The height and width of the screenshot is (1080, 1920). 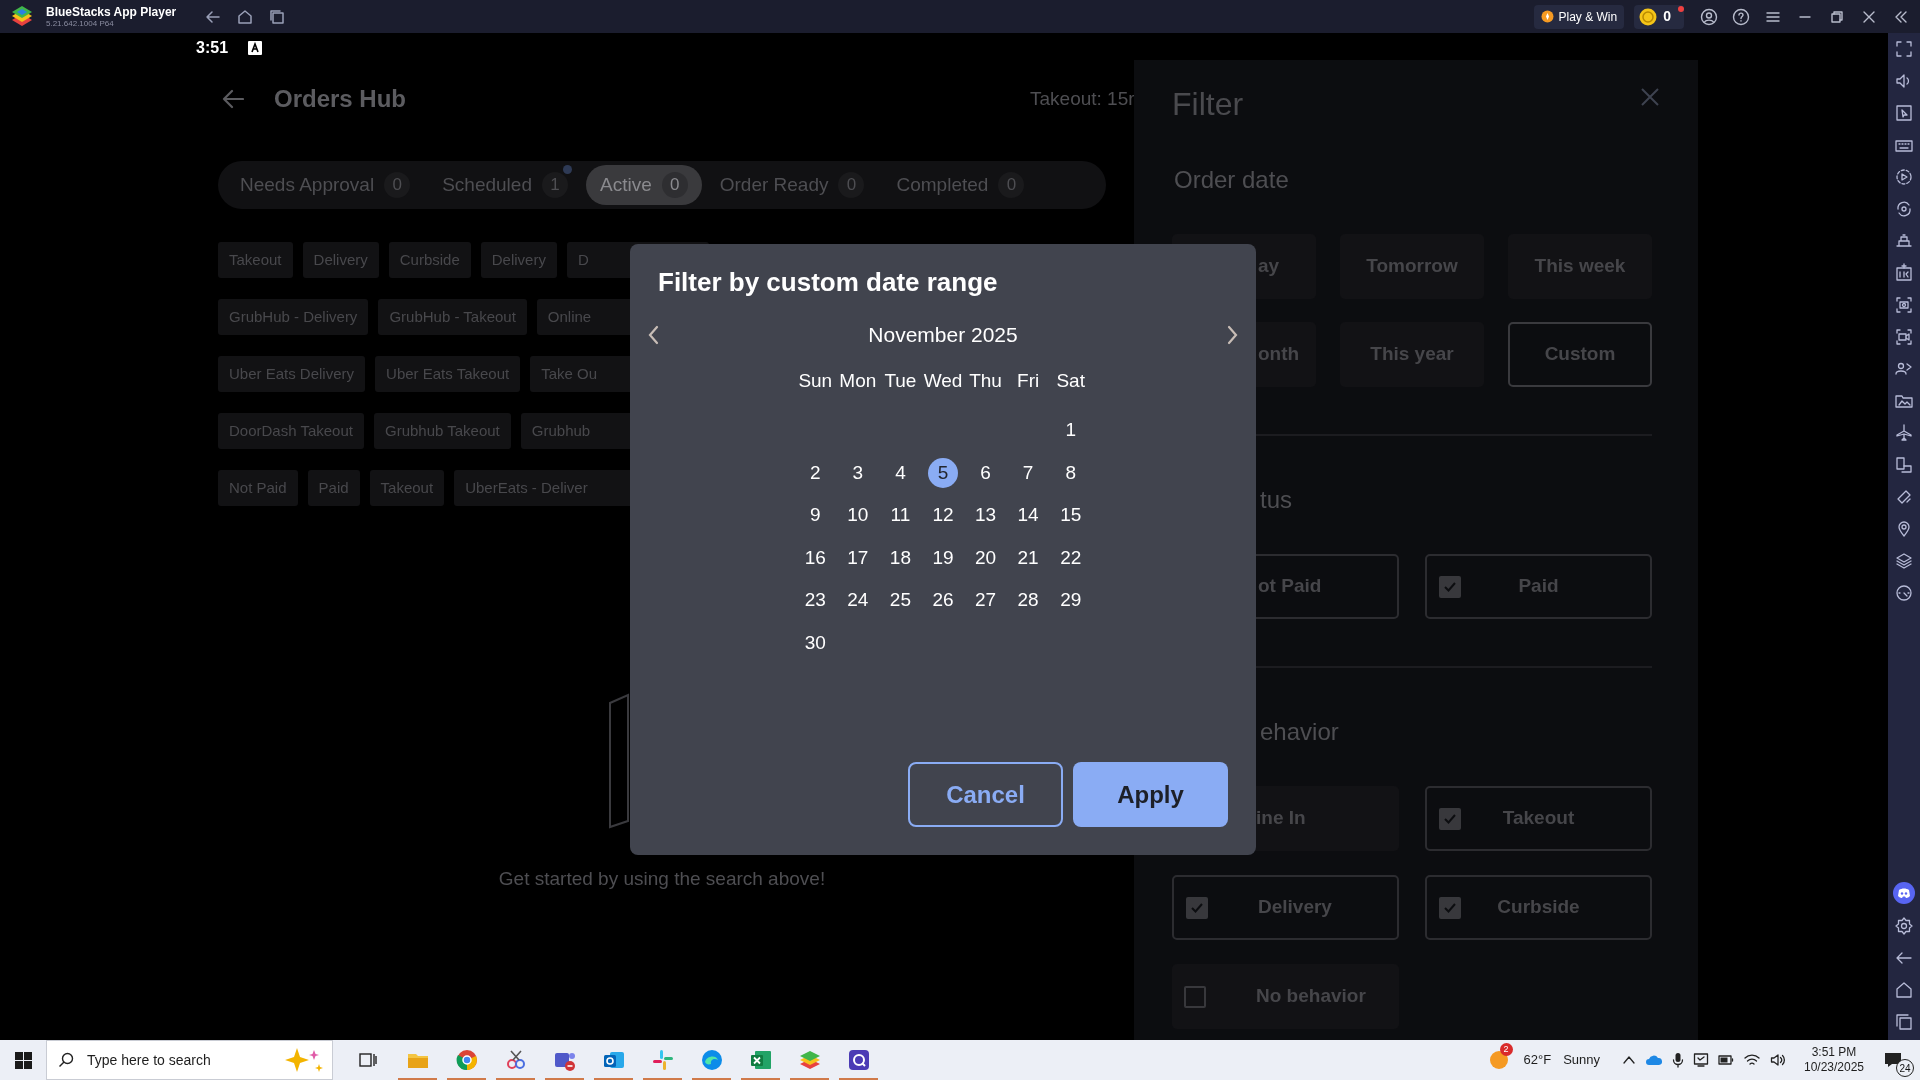 I want to click on weekday-label: Thu, so click(x=985, y=380).